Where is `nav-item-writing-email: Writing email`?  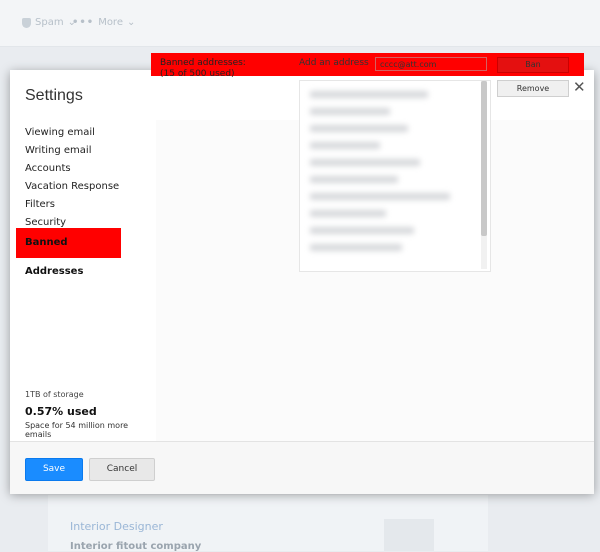 nav-item-writing-email: Writing email is located at coordinates (73, 154).